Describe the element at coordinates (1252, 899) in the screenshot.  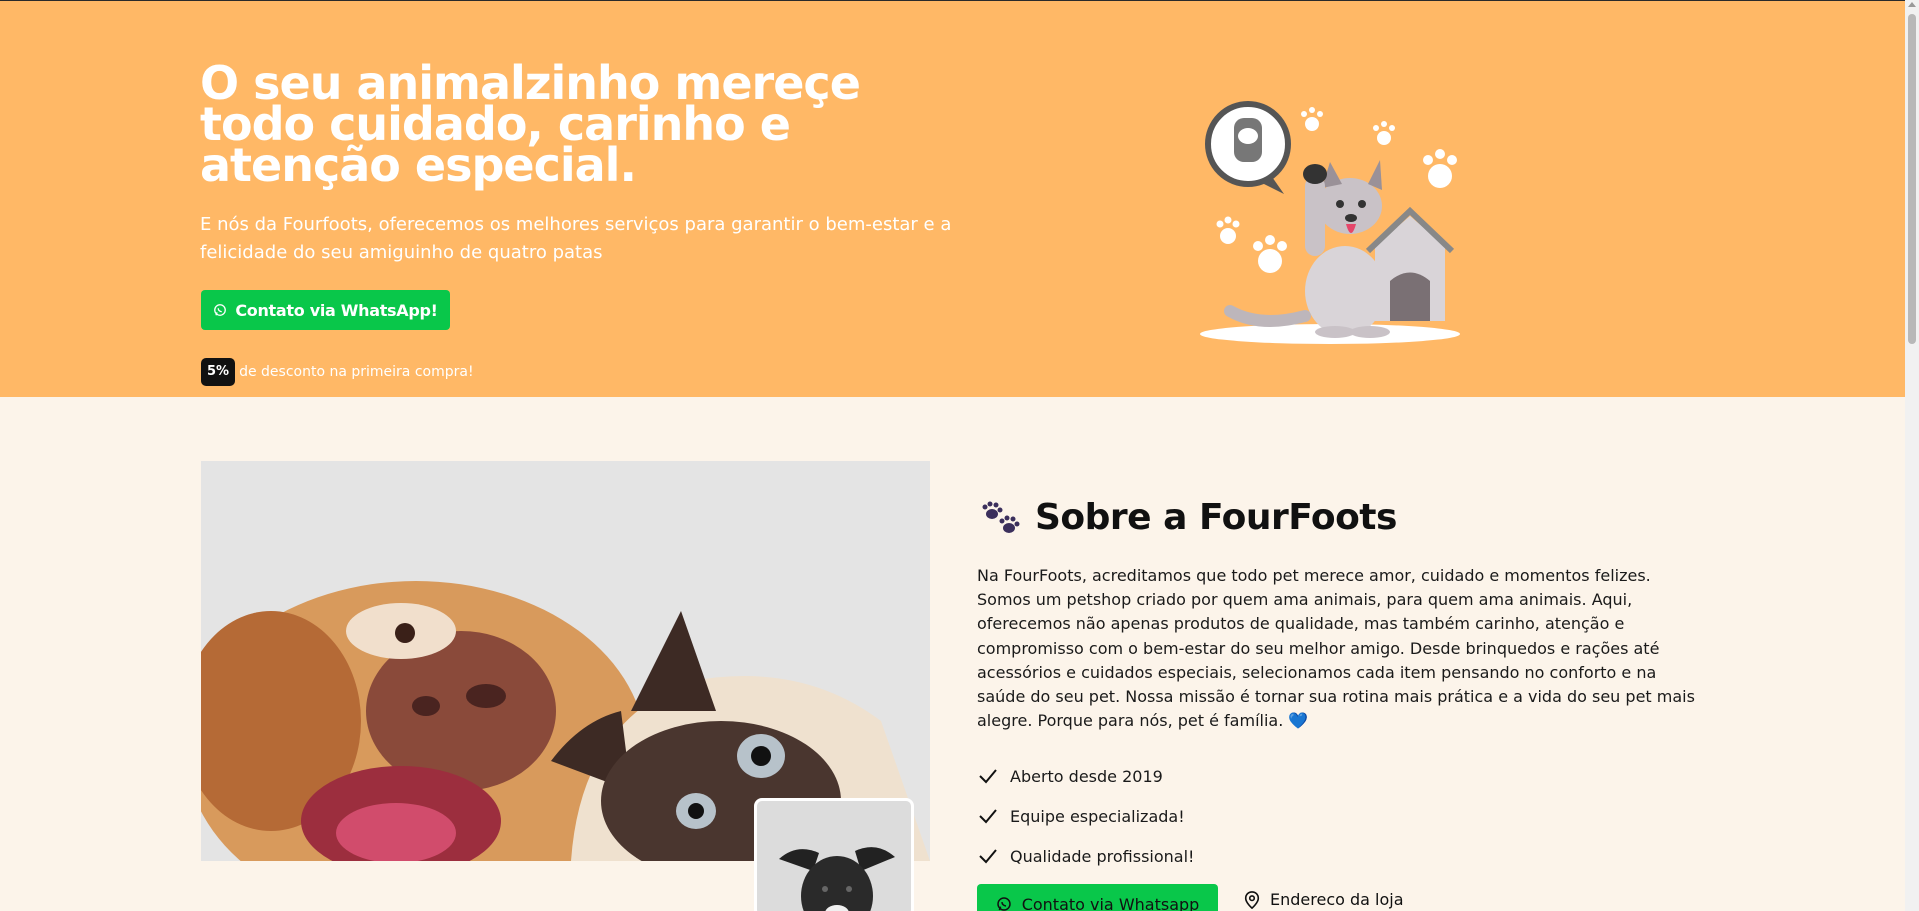
I see `map-pin-icon` at that location.